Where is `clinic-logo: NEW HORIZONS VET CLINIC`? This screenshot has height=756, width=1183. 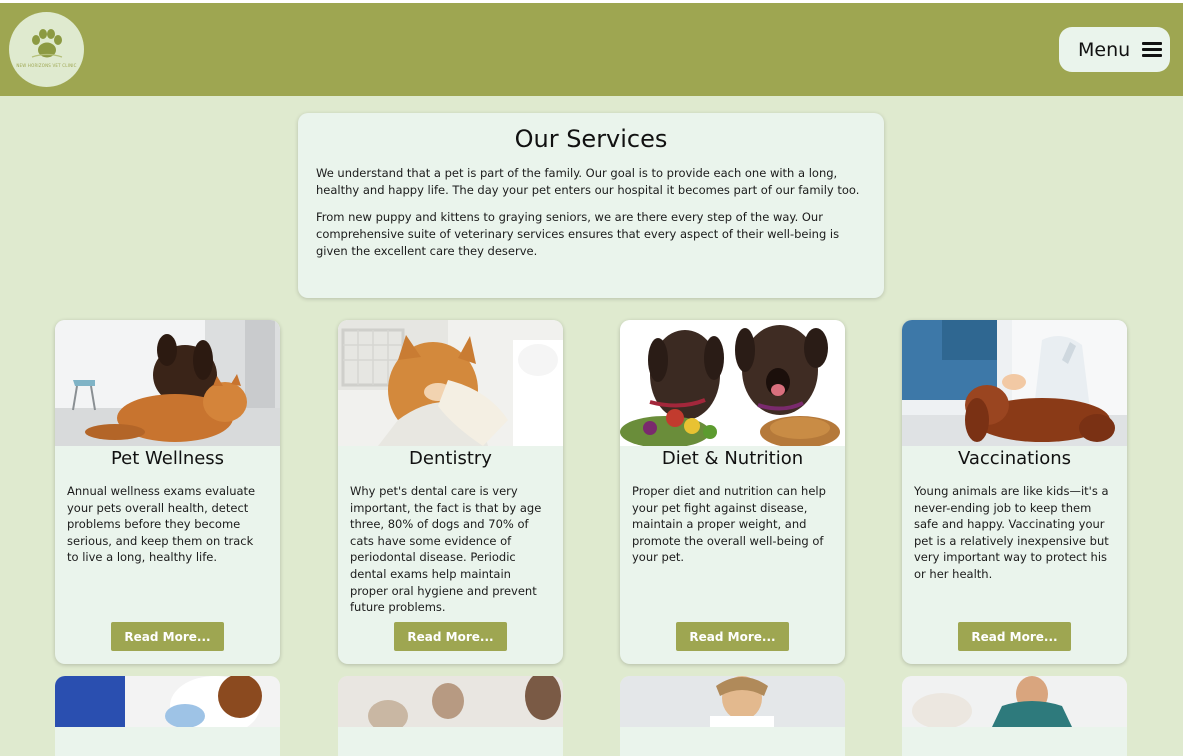 clinic-logo: NEW HORIZONS VET CLINIC is located at coordinates (46, 49).